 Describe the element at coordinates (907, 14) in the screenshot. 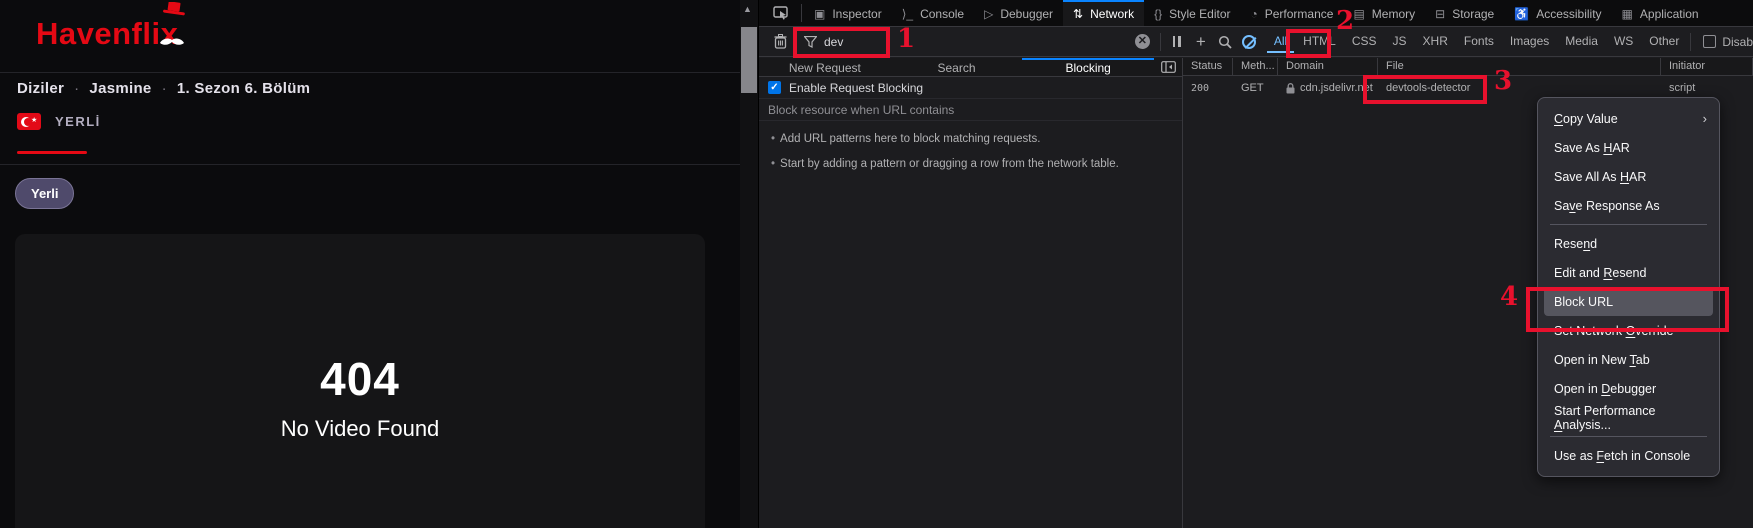

I see `console-icon: ⟩_` at that location.